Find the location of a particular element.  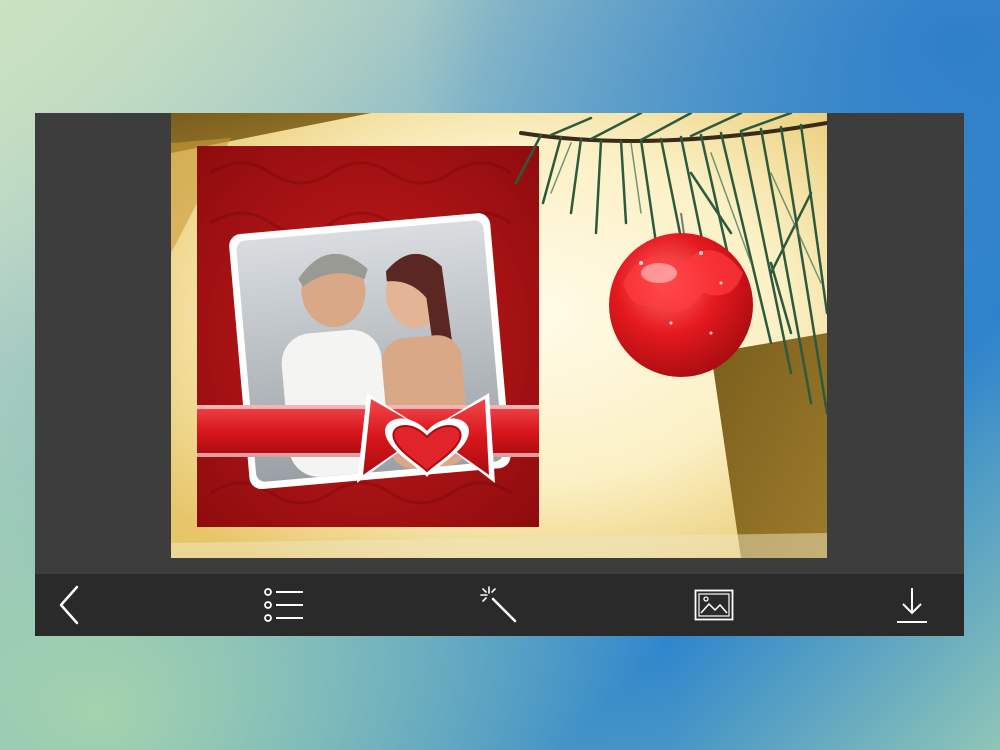

download-icon is located at coordinates (912, 605).